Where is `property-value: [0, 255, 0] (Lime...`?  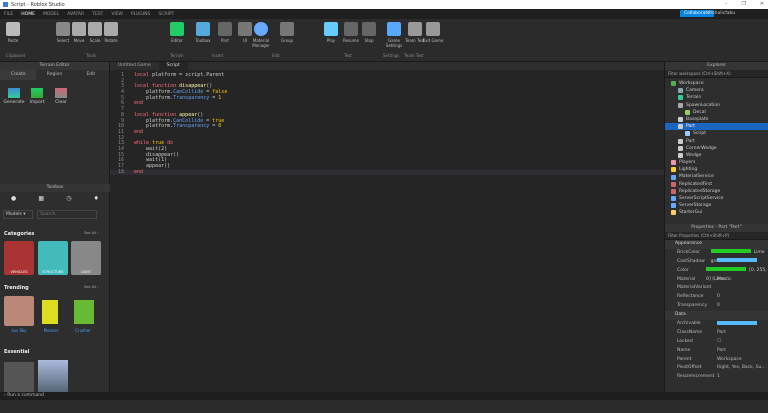 property-value: [0, 255, 0] (Lime... is located at coordinates (737, 274).